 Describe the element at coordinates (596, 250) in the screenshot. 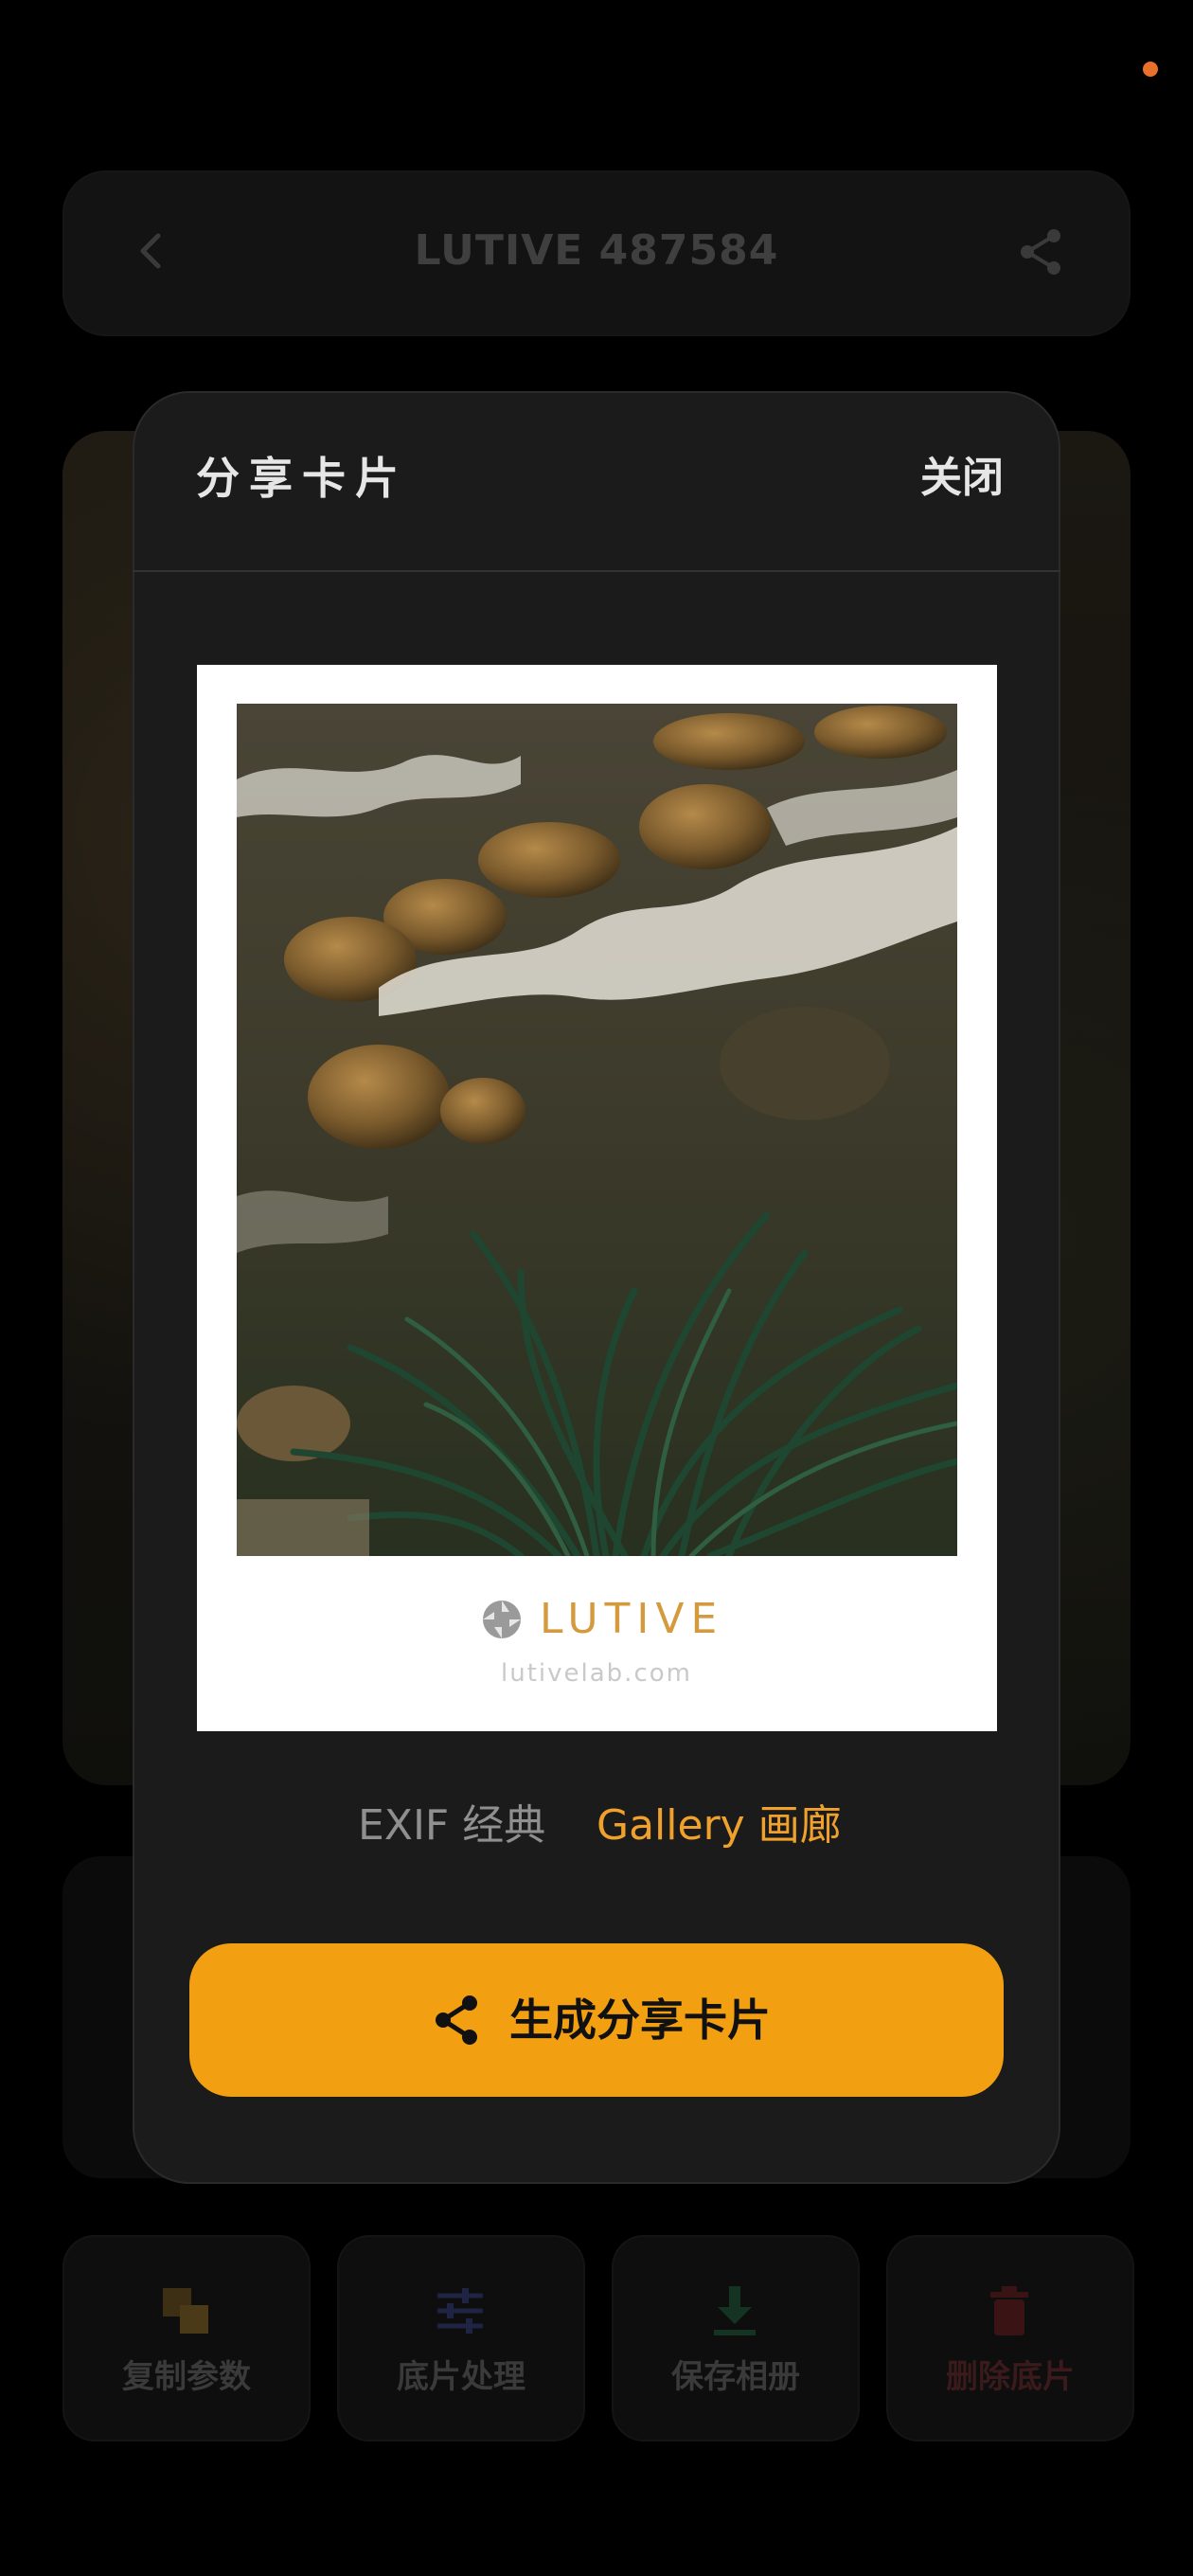

I see `page-title: LUTIVE 487584` at that location.